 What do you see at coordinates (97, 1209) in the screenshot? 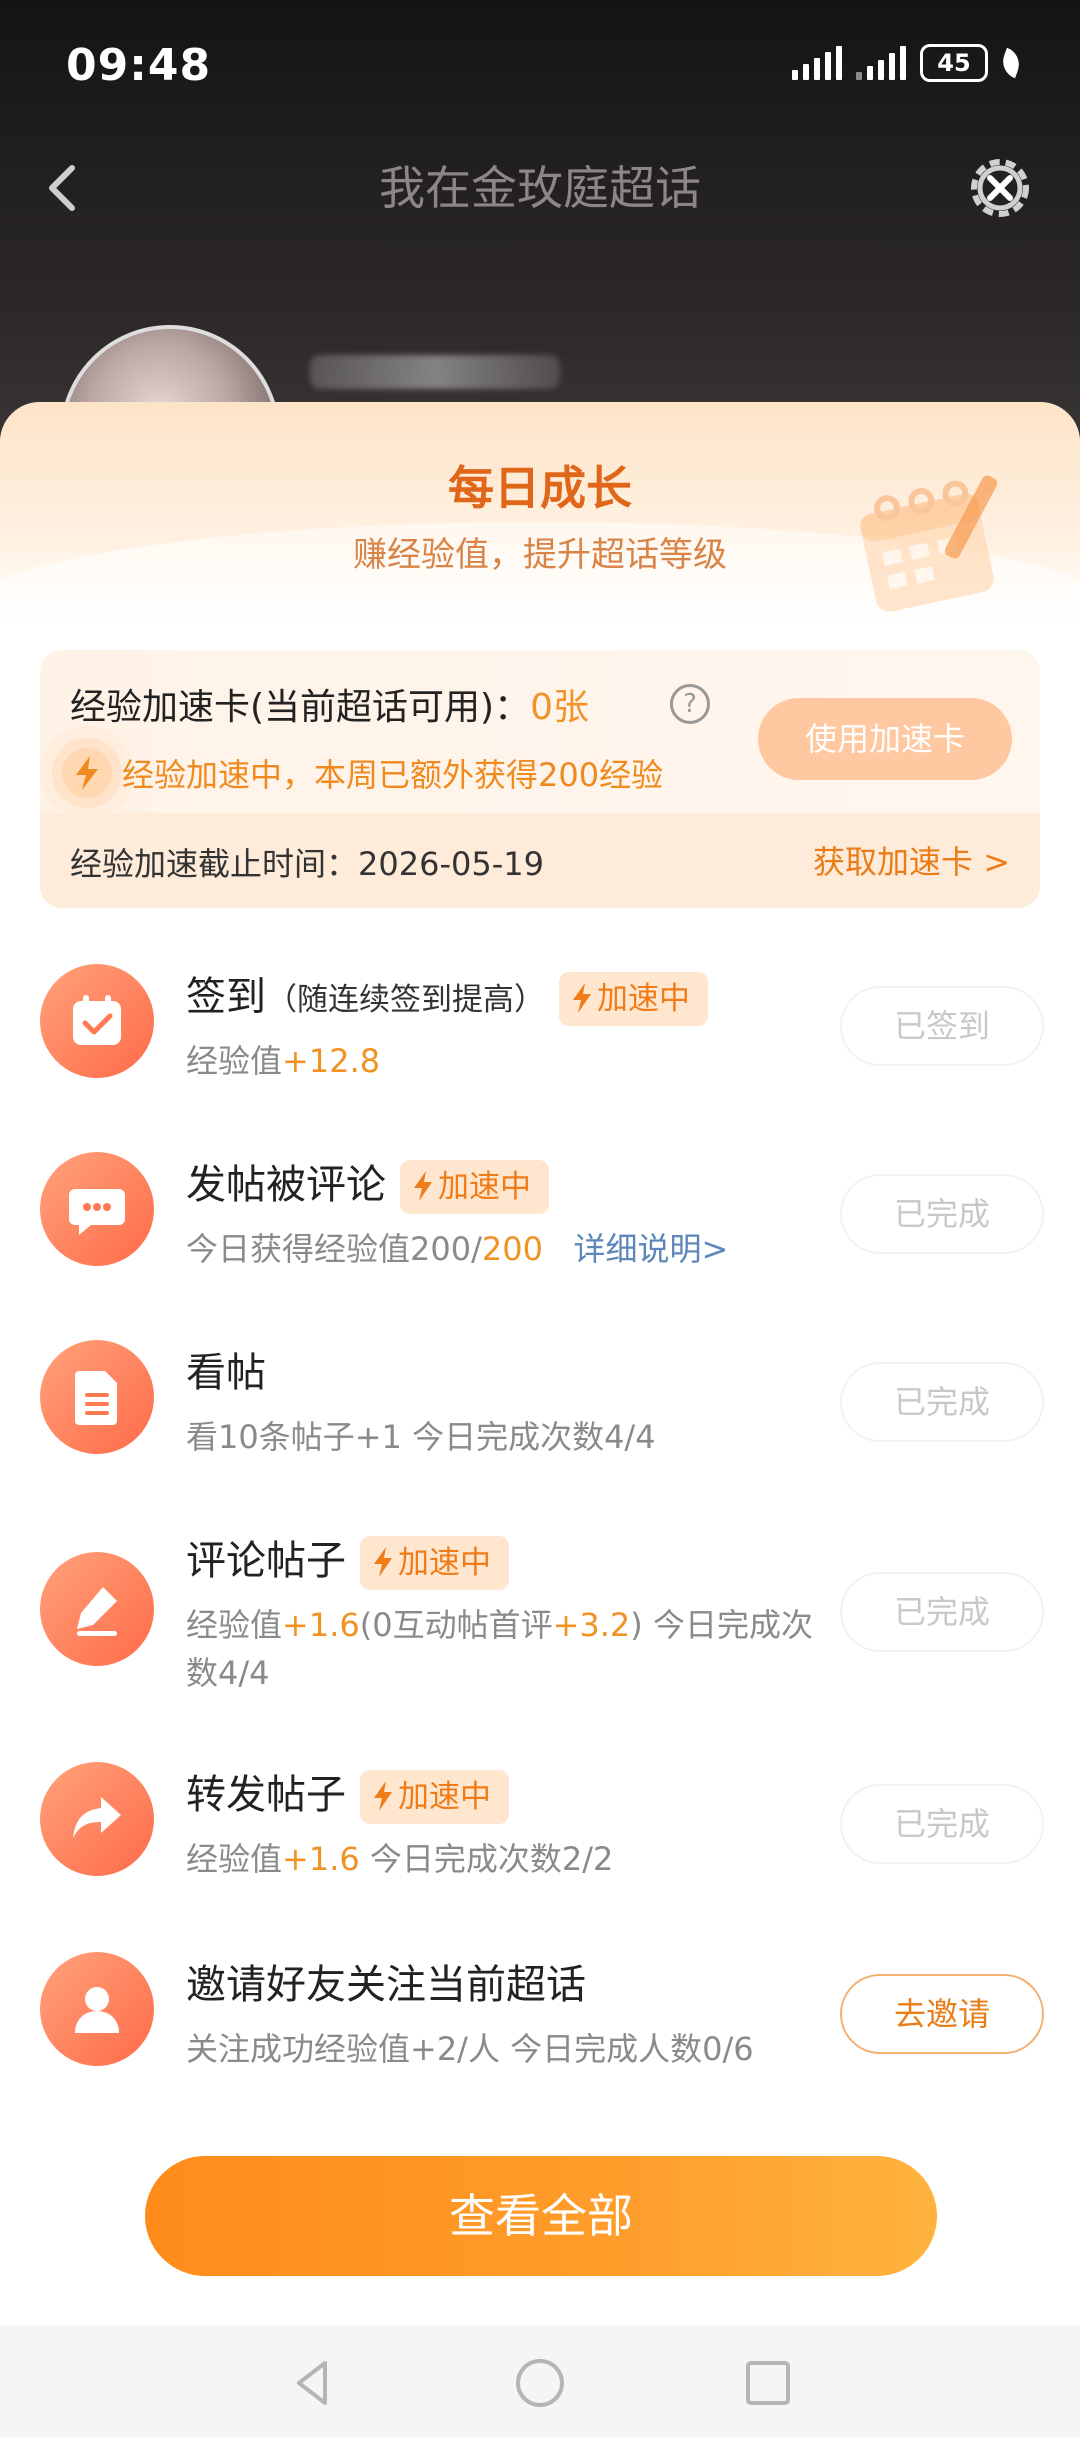
I see `chat-bubble-icon` at bounding box center [97, 1209].